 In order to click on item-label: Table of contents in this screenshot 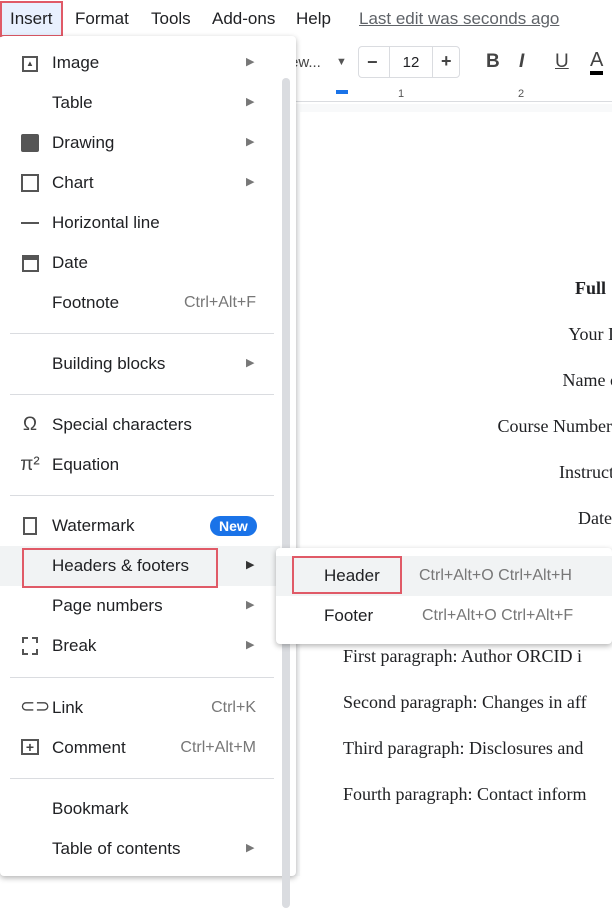, I will do `click(116, 848)`.